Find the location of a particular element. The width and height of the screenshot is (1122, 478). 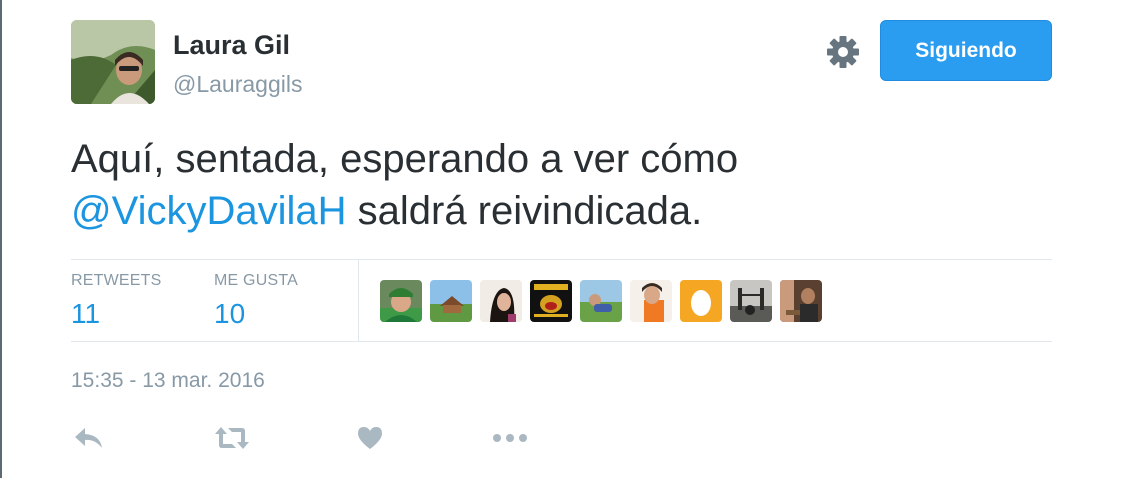

tweet-timestamp: 15:35 - 13 mar. 2016 is located at coordinates (168, 381).